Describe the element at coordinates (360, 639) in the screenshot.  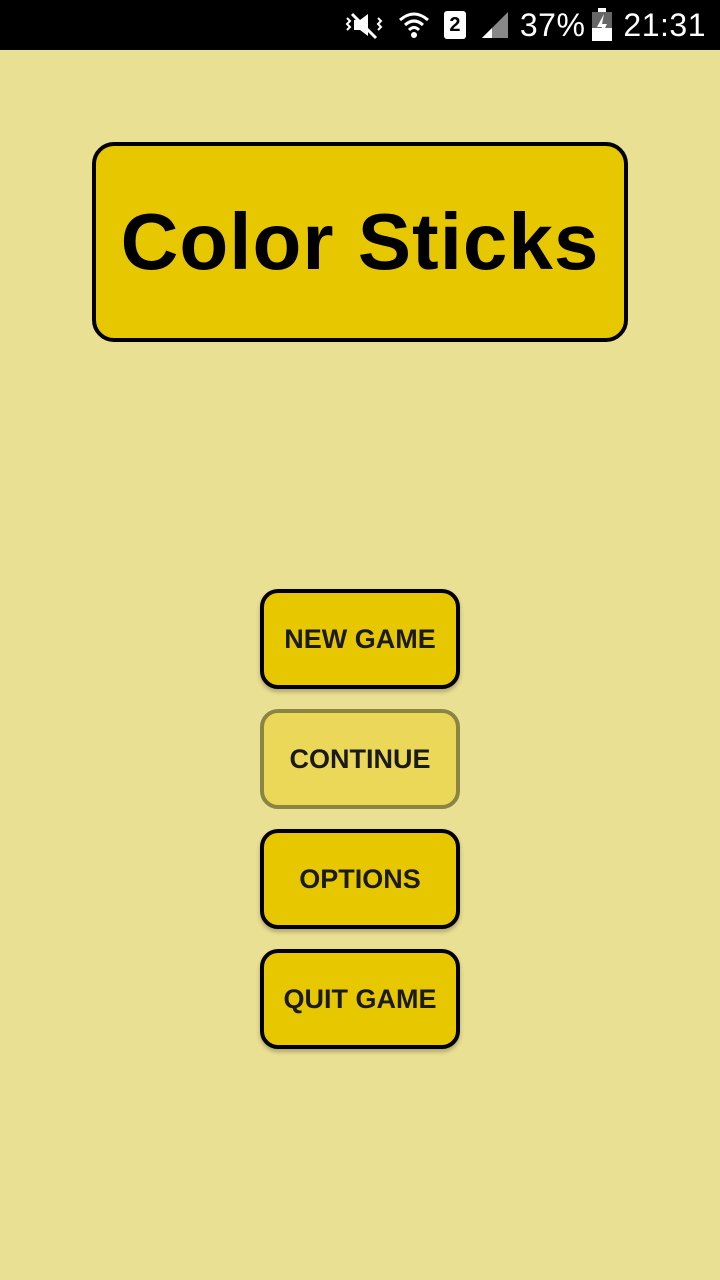
I see `new-game-button: NEW GAME` at that location.